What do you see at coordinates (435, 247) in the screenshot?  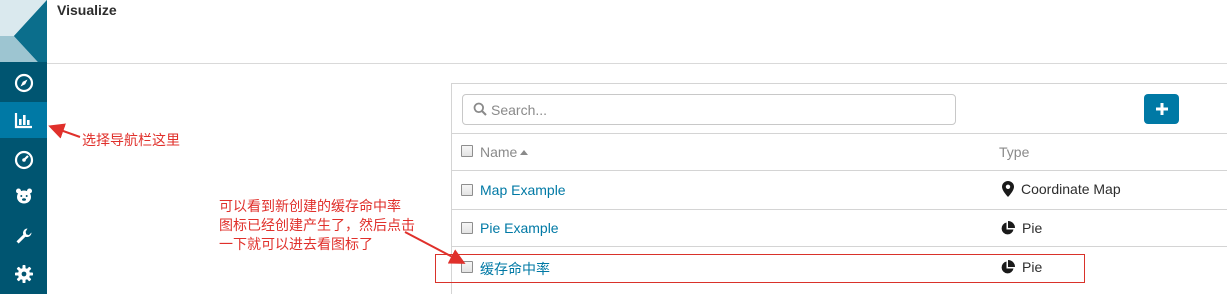 I see `annotation-arrow-row` at bounding box center [435, 247].